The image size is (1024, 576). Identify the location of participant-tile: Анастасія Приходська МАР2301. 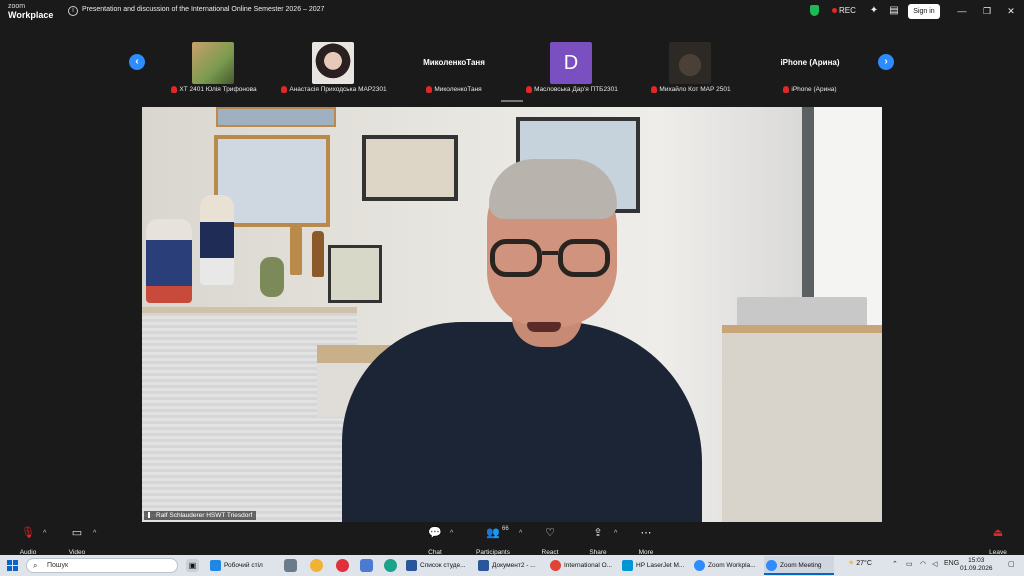
(334, 70).